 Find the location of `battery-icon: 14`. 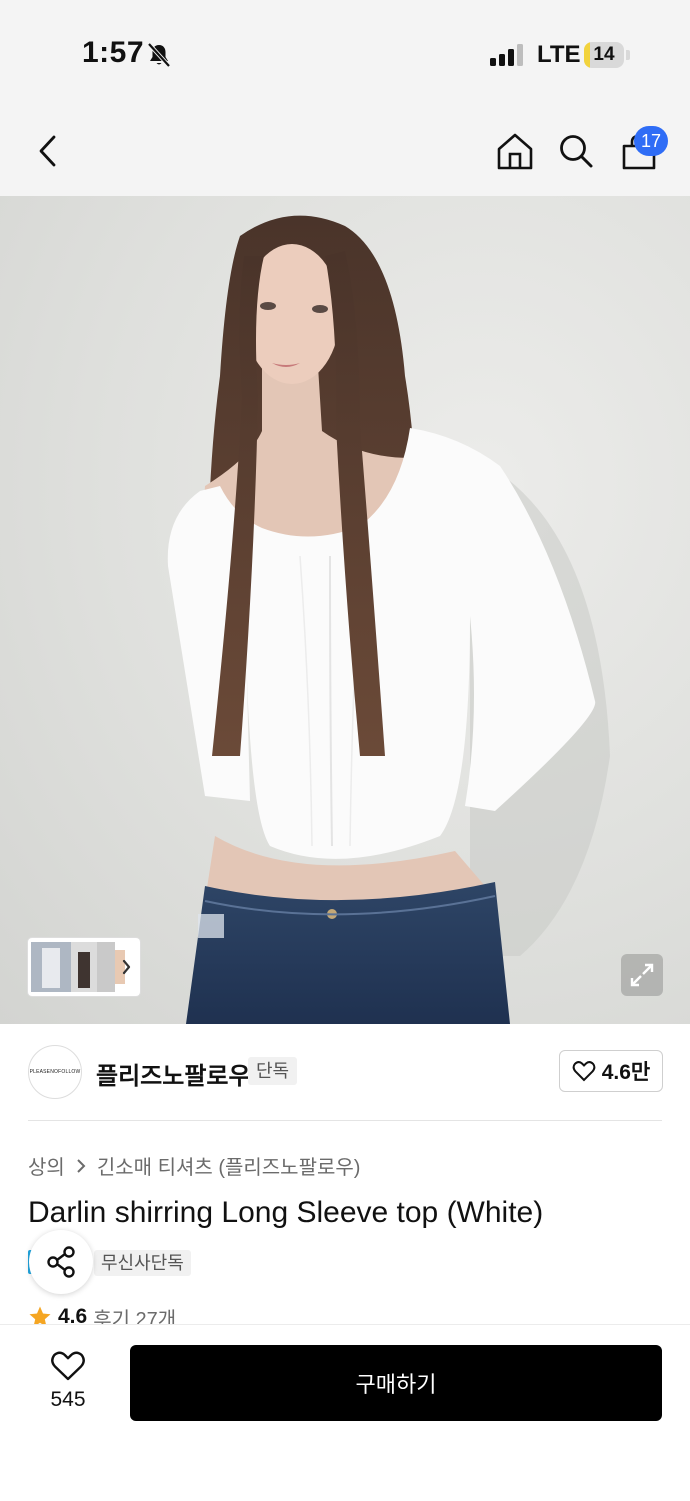

battery-icon: 14 is located at coordinates (607, 55).